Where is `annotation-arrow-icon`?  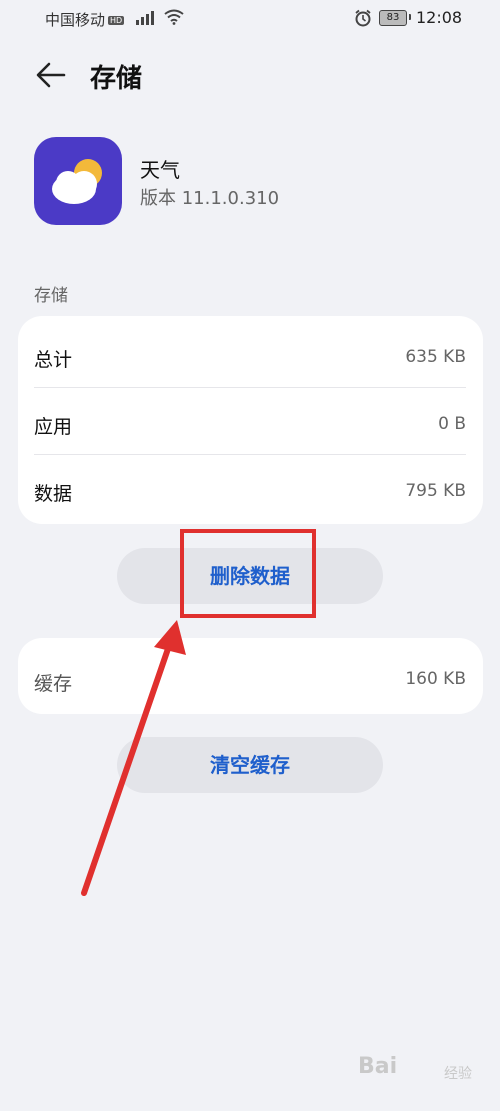 annotation-arrow-icon is located at coordinates (133, 758).